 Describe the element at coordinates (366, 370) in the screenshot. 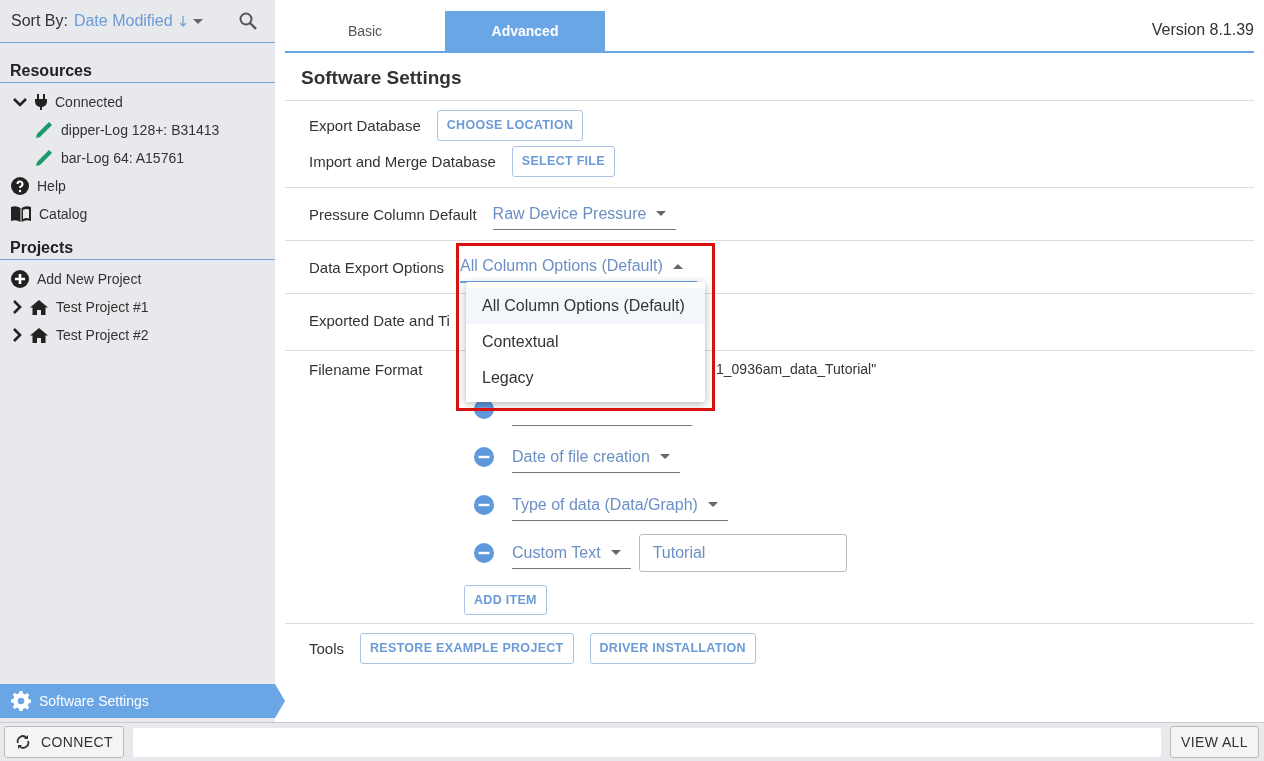

I see `setting-label: Filename Format` at that location.